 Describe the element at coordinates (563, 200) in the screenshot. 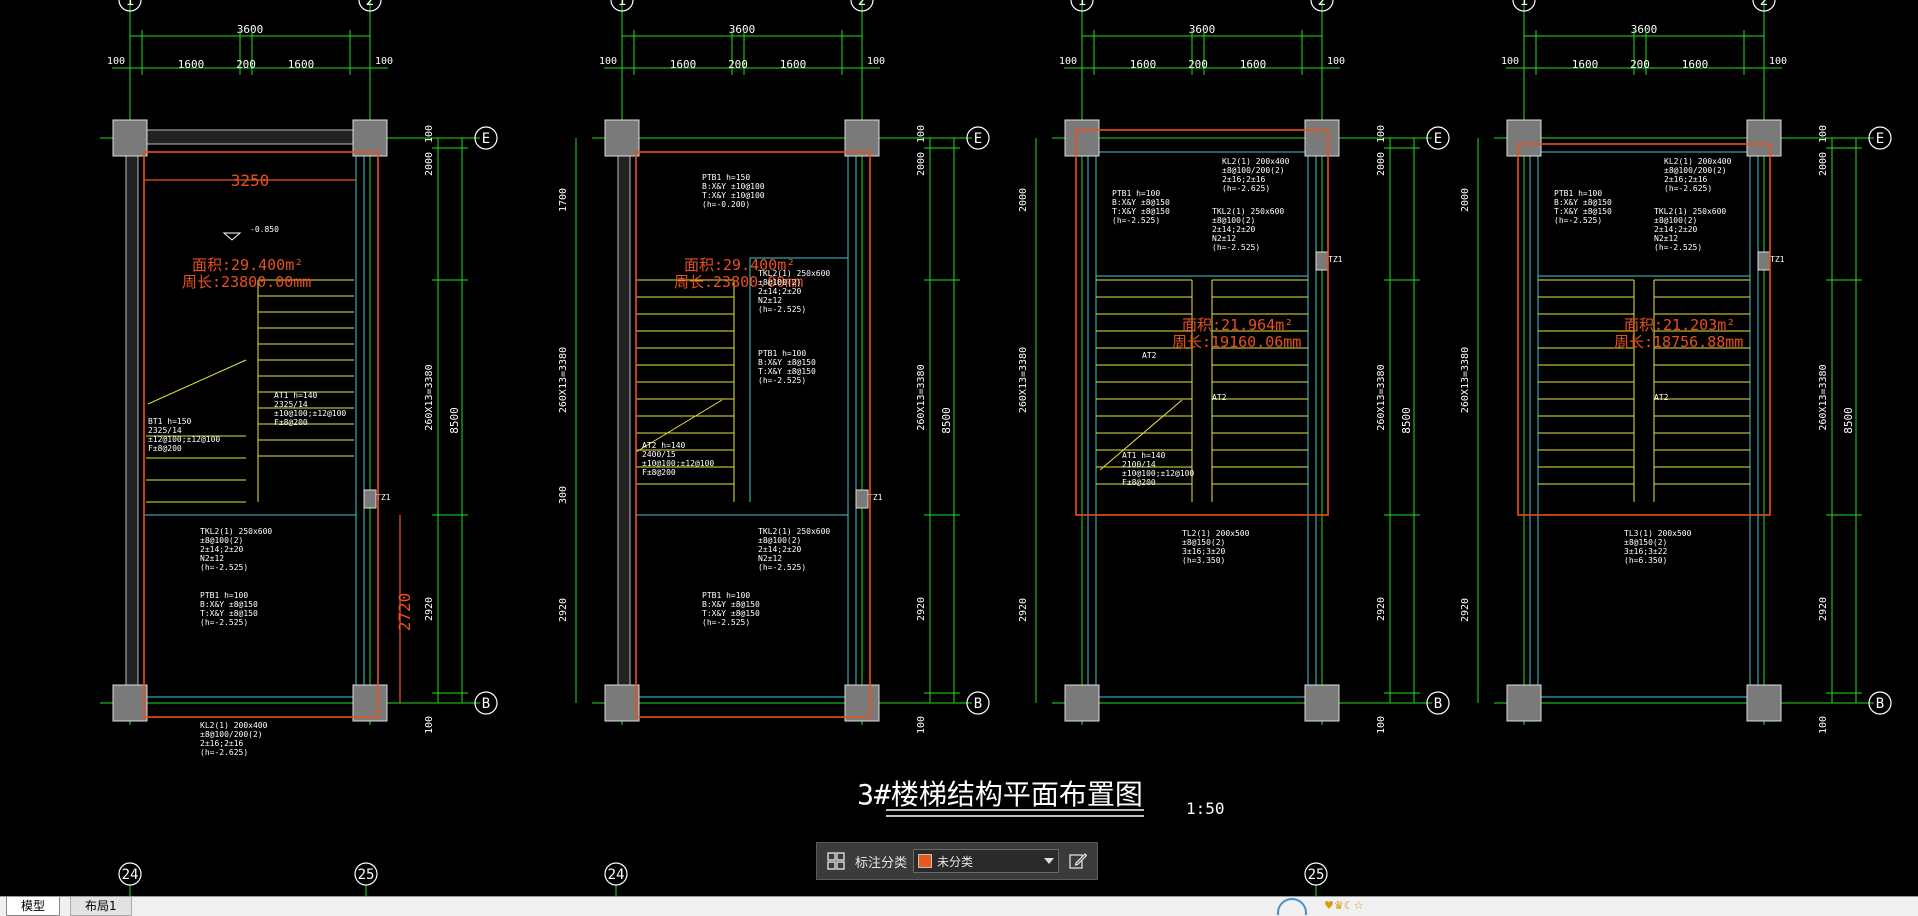

I see `plan-2-dim-text: 1700` at that location.